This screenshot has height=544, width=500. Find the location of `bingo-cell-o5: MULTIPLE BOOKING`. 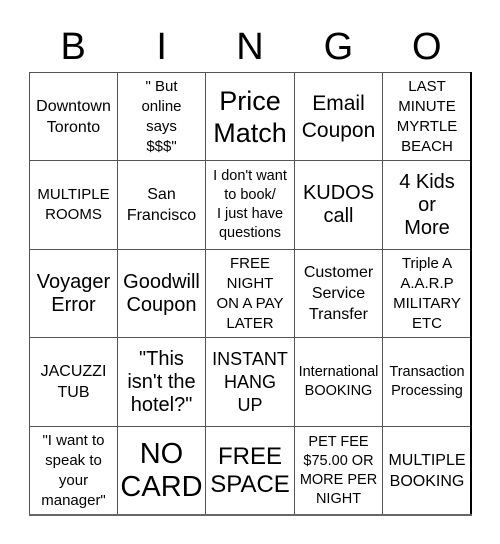

bingo-cell-o5: MULTIPLE BOOKING is located at coordinates (427, 471).